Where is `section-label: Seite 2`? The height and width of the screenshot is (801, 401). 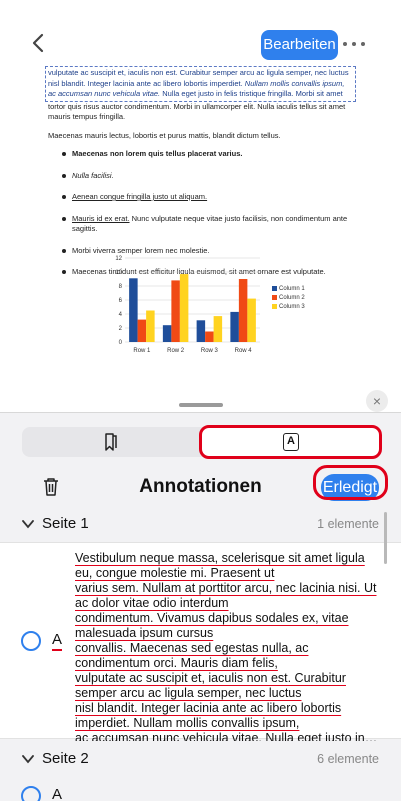 section-label: Seite 2 is located at coordinates (65, 758).